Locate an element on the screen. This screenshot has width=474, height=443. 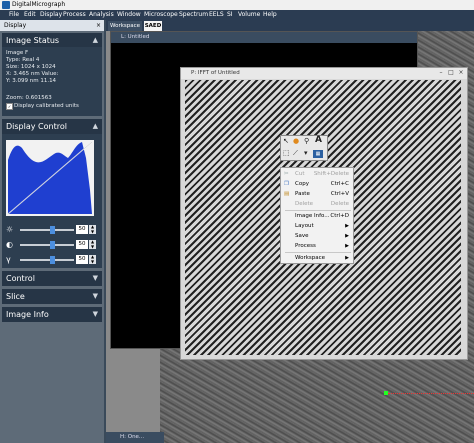
display-tab-label: Display is located at coordinates (15, 25).